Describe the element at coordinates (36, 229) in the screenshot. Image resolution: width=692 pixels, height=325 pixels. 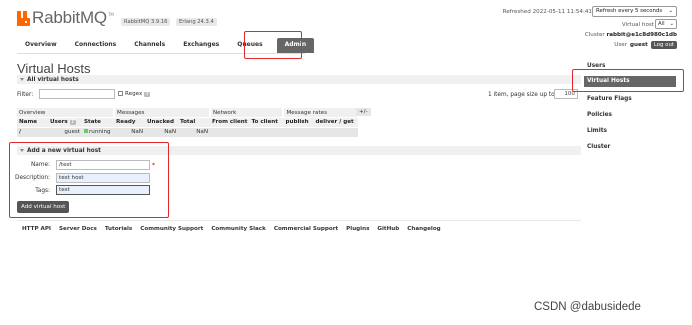
I see `footer-http-api: HTTP API` at that location.